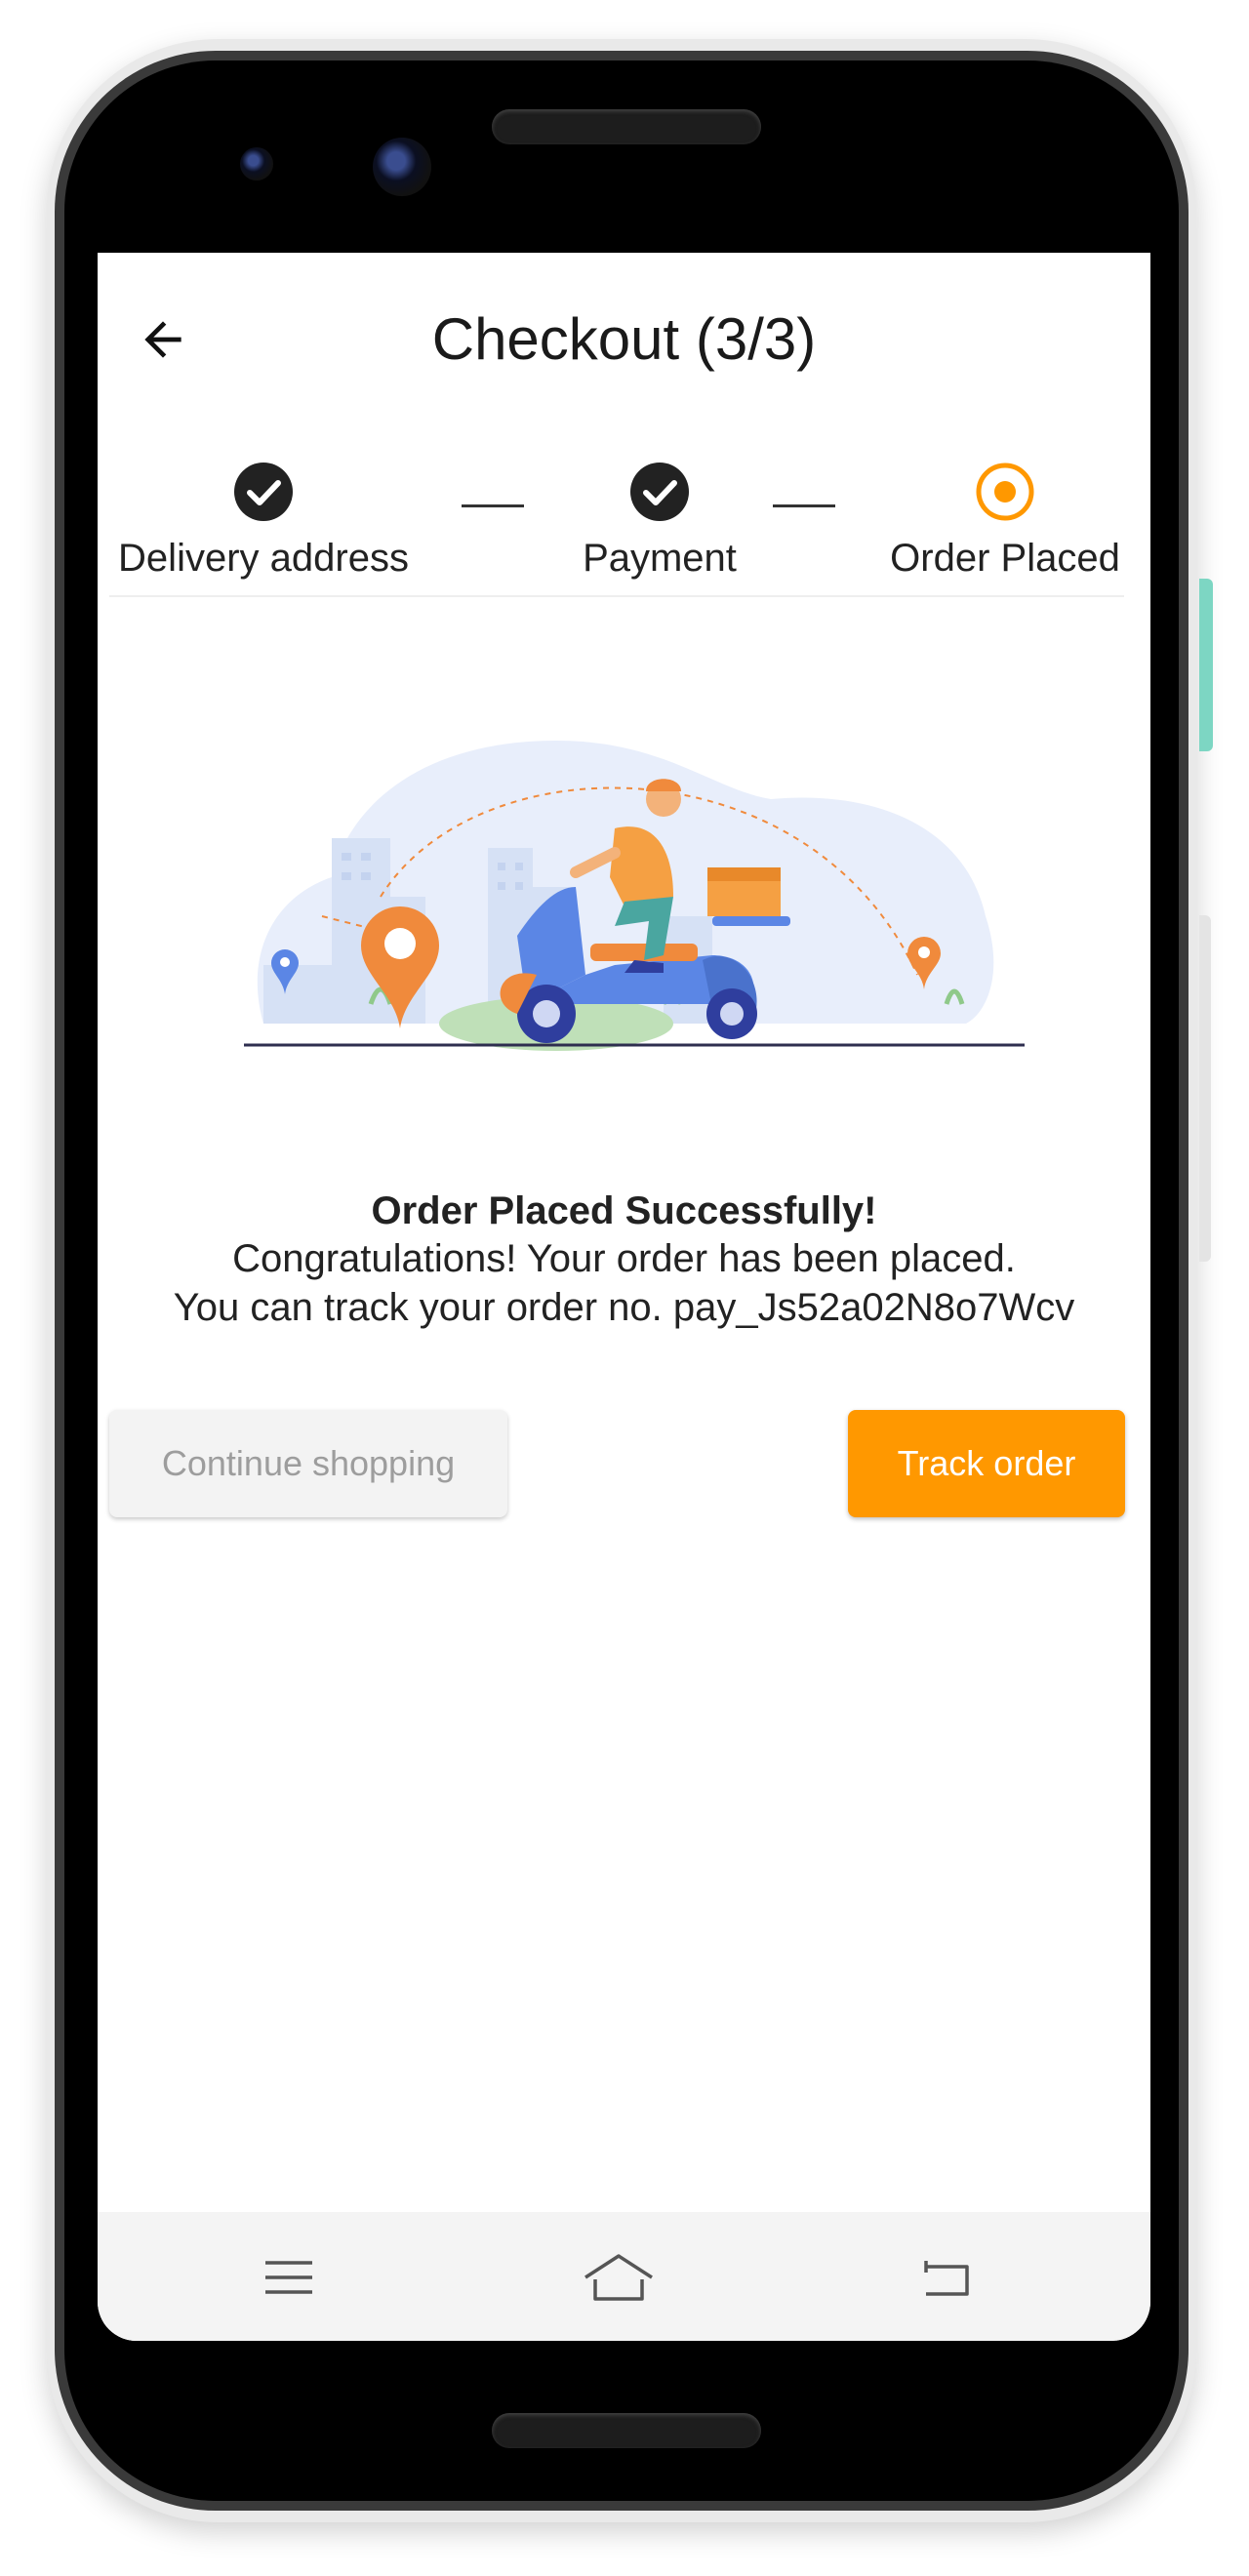 The height and width of the screenshot is (2576, 1249). I want to click on success-heading: Order Placed Successfully!, so click(624, 1210).